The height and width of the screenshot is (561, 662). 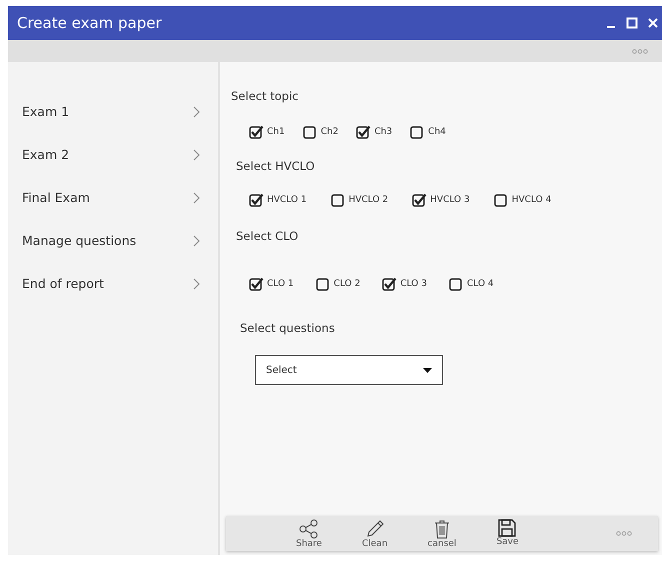 I want to click on checkbox-label: HVCLO 1, so click(x=287, y=200).